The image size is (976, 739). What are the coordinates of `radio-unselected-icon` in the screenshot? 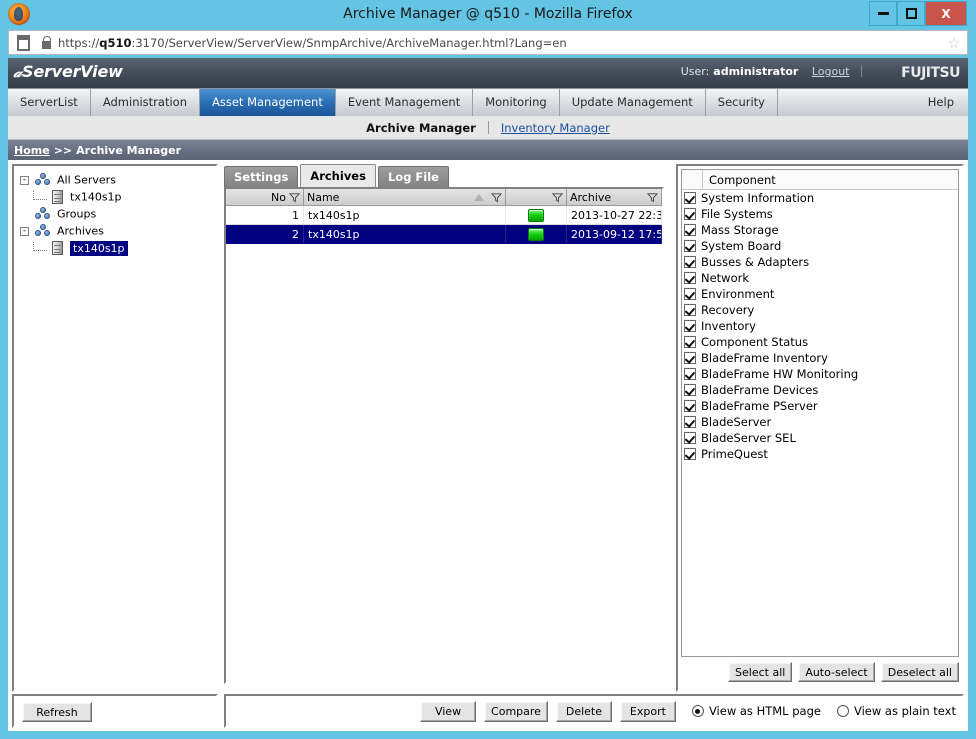 It's located at (842, 711).